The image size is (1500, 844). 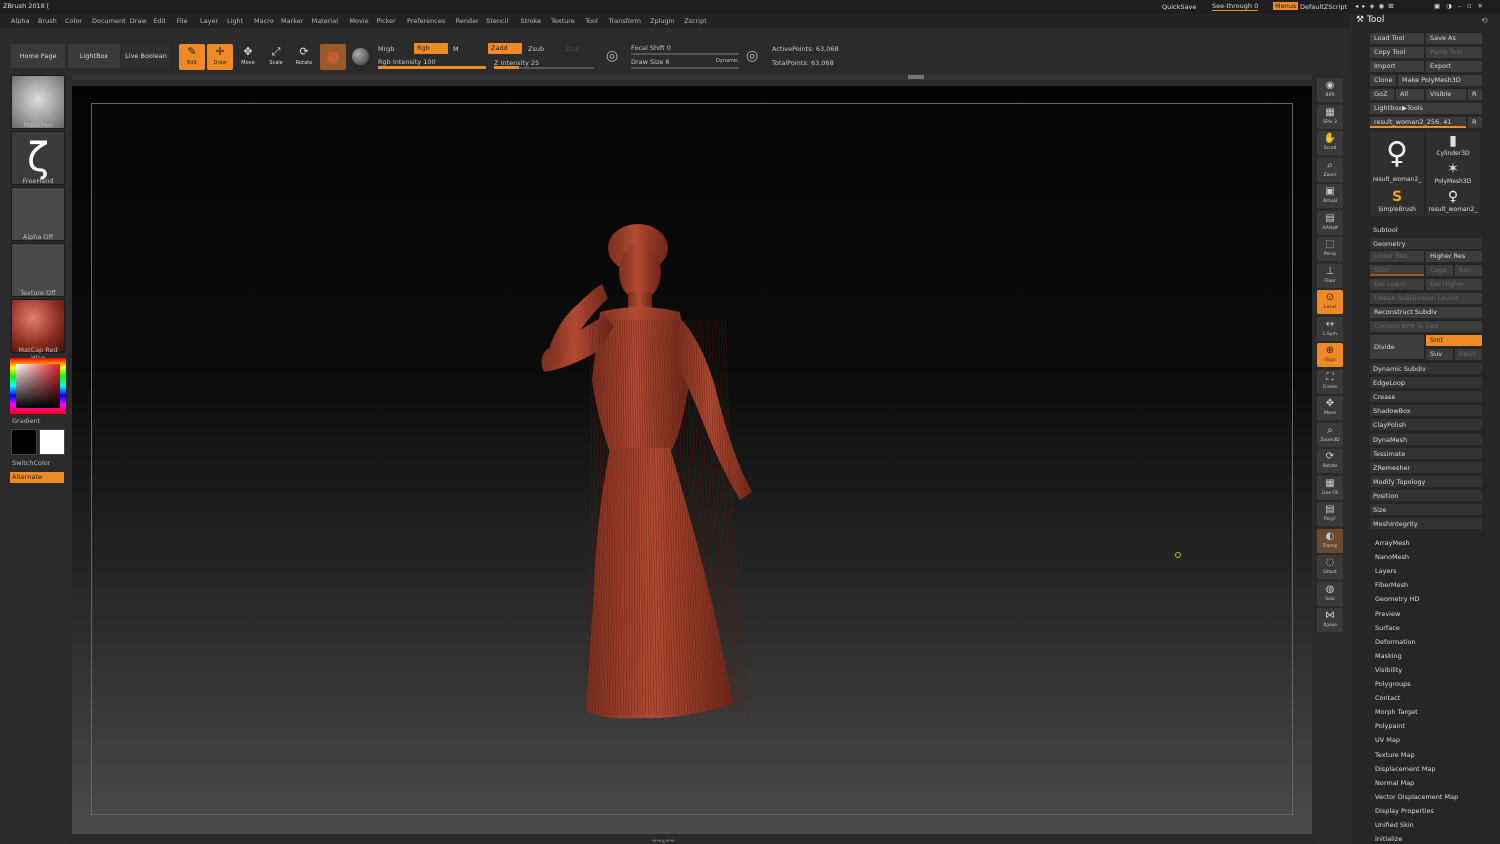 What do you see at coordinates (38, 386) in the screenshot?
I see `color-picker-square` at bounding box center [38, 386].